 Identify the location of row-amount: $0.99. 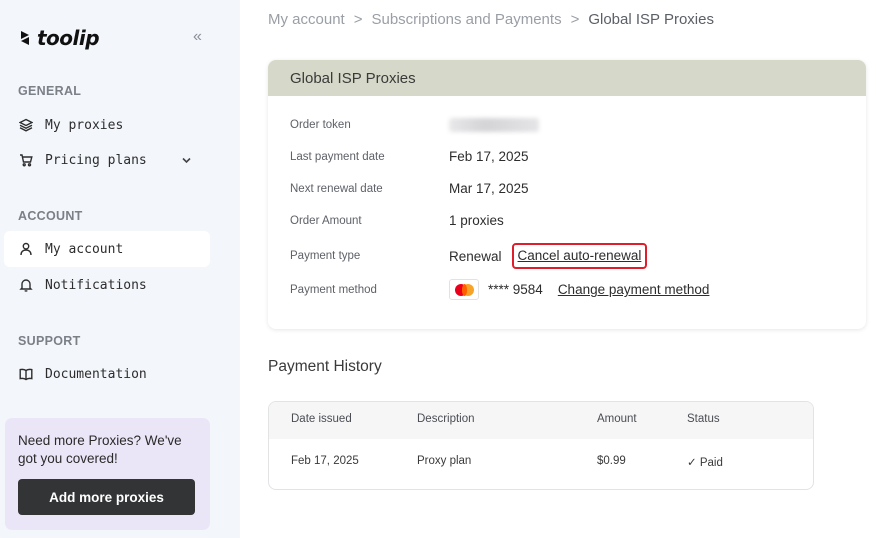
(611, 461).